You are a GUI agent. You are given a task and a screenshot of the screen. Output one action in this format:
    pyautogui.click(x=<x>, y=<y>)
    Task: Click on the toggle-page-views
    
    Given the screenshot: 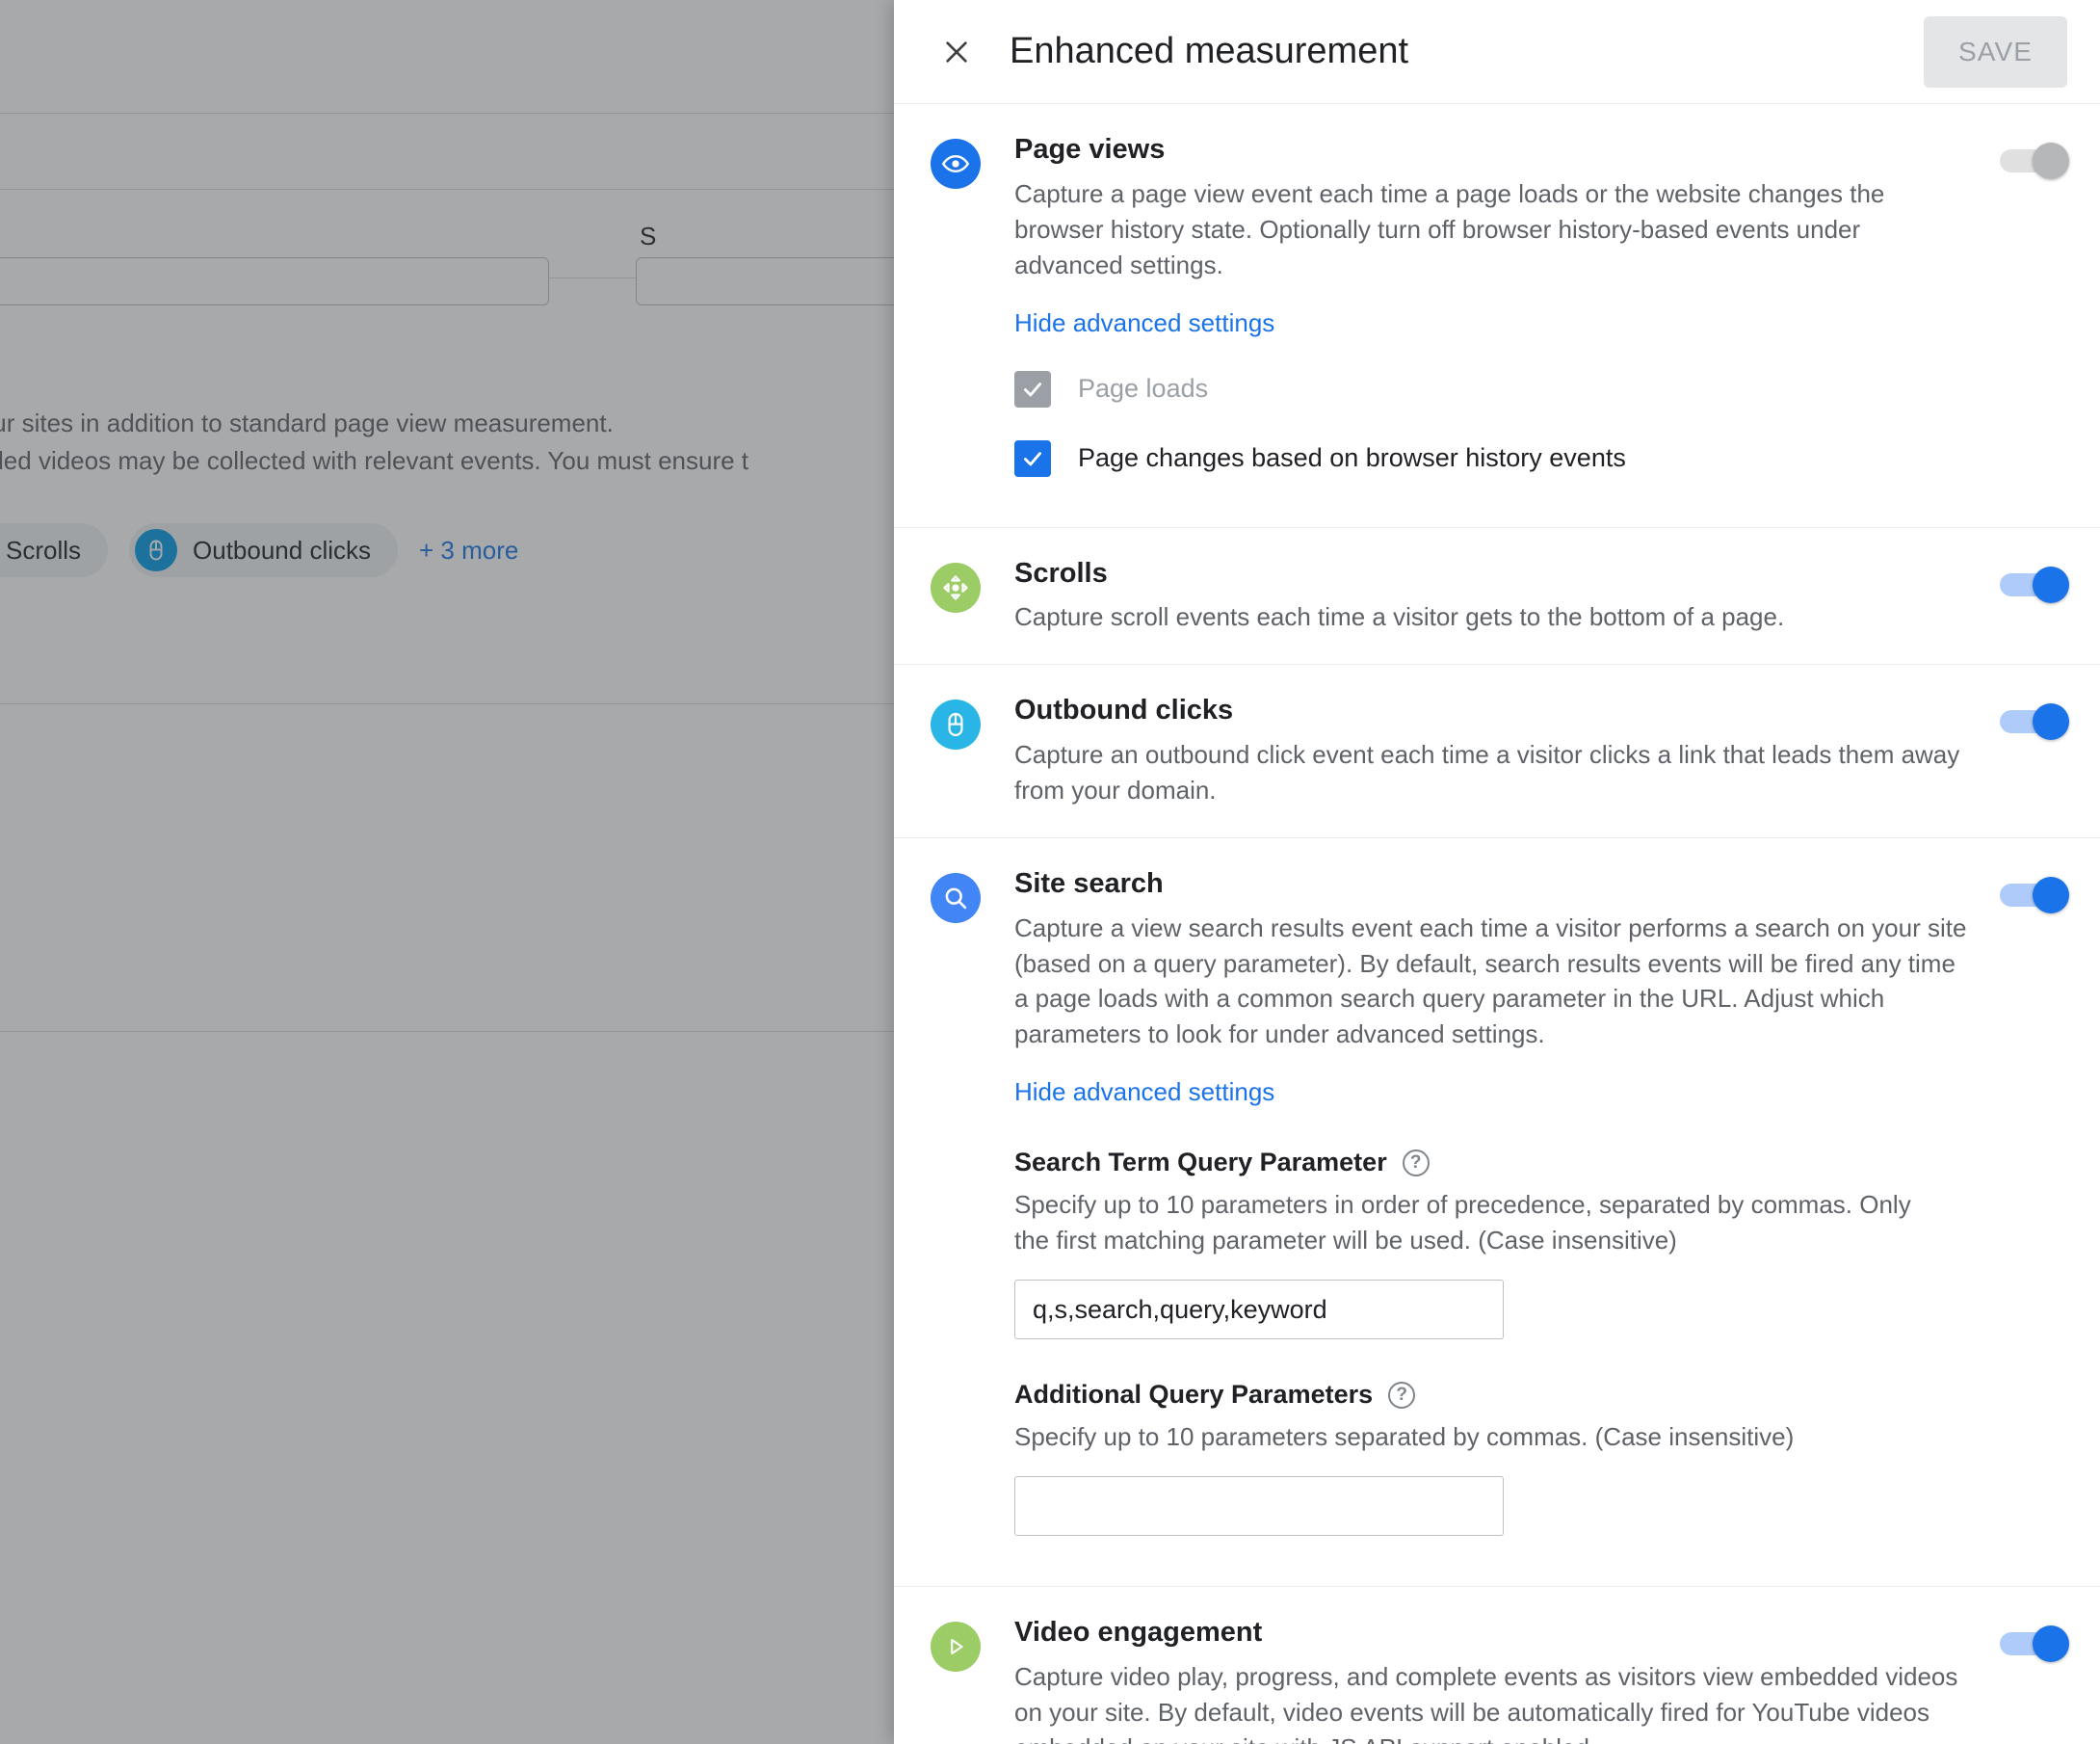 What is the action you would take?
    pyautogui.click(x=2036, y=161)
    